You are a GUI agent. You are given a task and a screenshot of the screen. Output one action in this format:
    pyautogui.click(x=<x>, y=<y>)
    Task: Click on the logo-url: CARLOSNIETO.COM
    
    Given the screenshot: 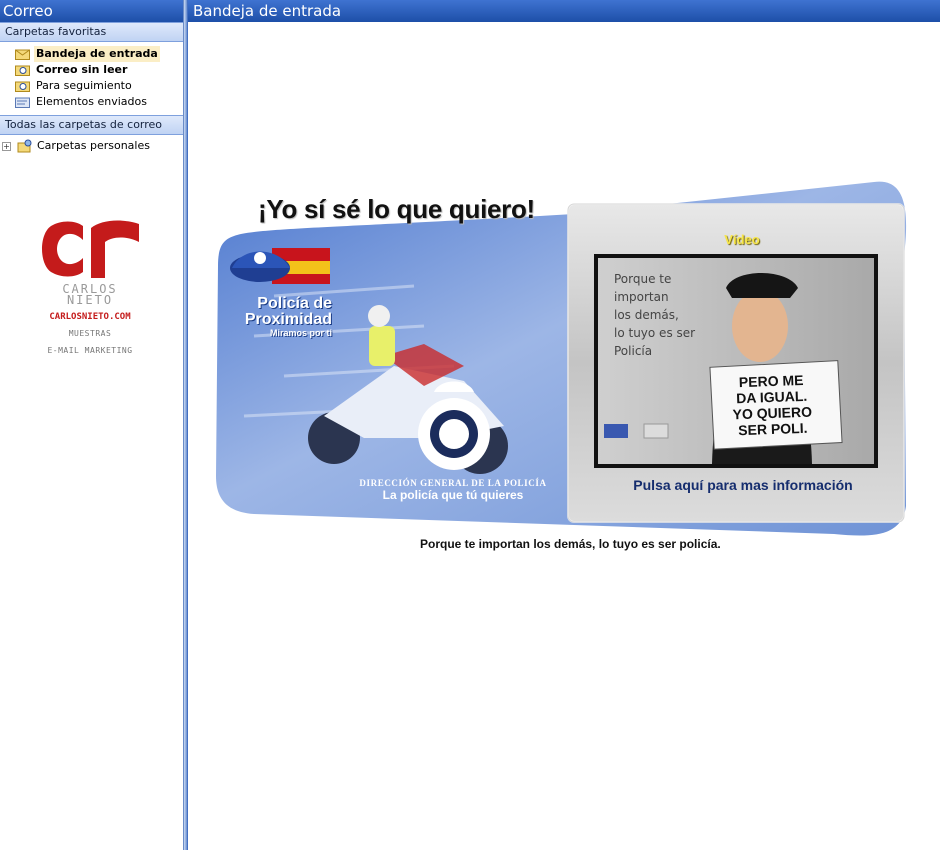 What is the action you would take?
    pyautogui.click(x=90, y=317)
    